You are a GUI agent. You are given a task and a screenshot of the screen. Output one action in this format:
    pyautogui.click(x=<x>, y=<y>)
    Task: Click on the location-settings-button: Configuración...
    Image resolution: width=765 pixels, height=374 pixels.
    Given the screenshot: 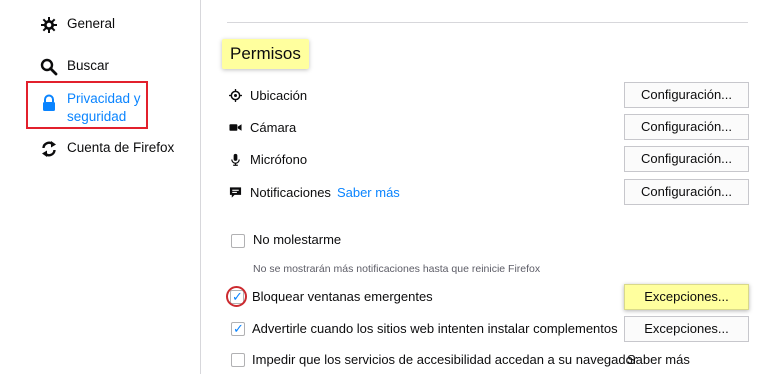 What is the action you would take?
    pyautogui.click(x=686, y=95)
    